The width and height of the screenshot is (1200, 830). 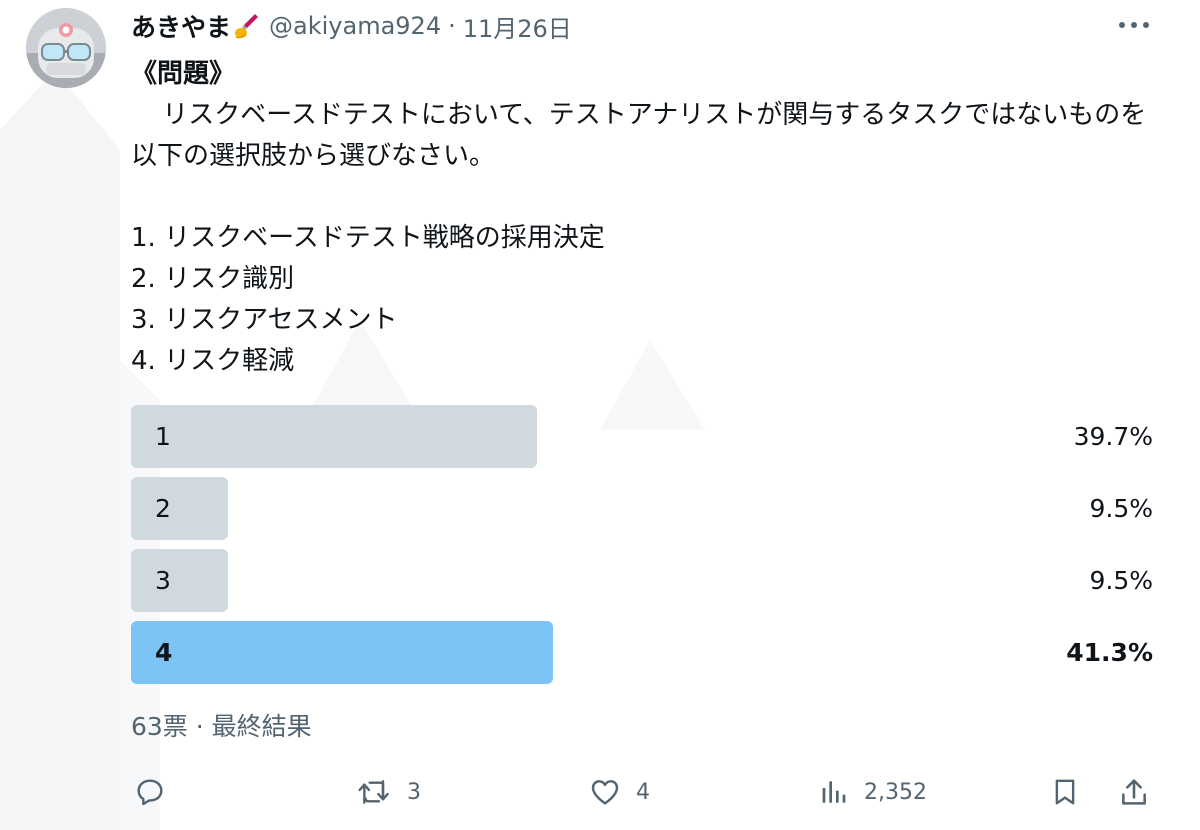 I want to click on reply-button, so click(x=150, y=792).